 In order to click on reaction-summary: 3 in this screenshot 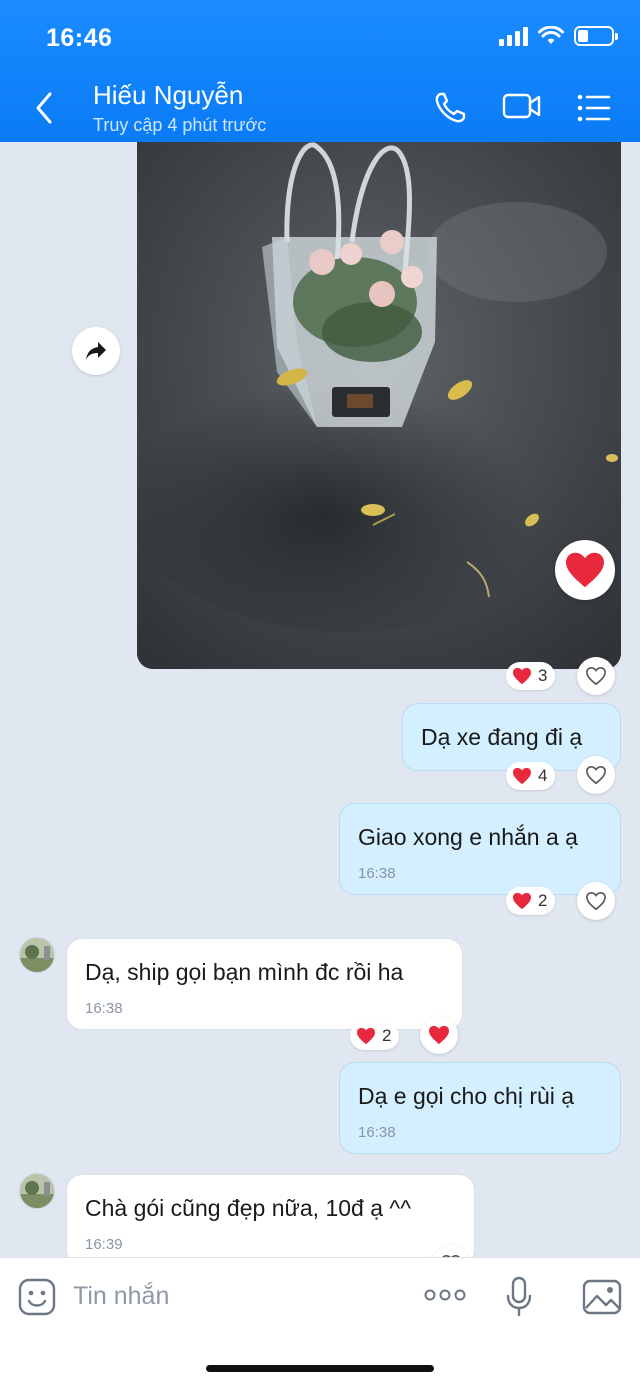, I will do `click(531, 676)`.